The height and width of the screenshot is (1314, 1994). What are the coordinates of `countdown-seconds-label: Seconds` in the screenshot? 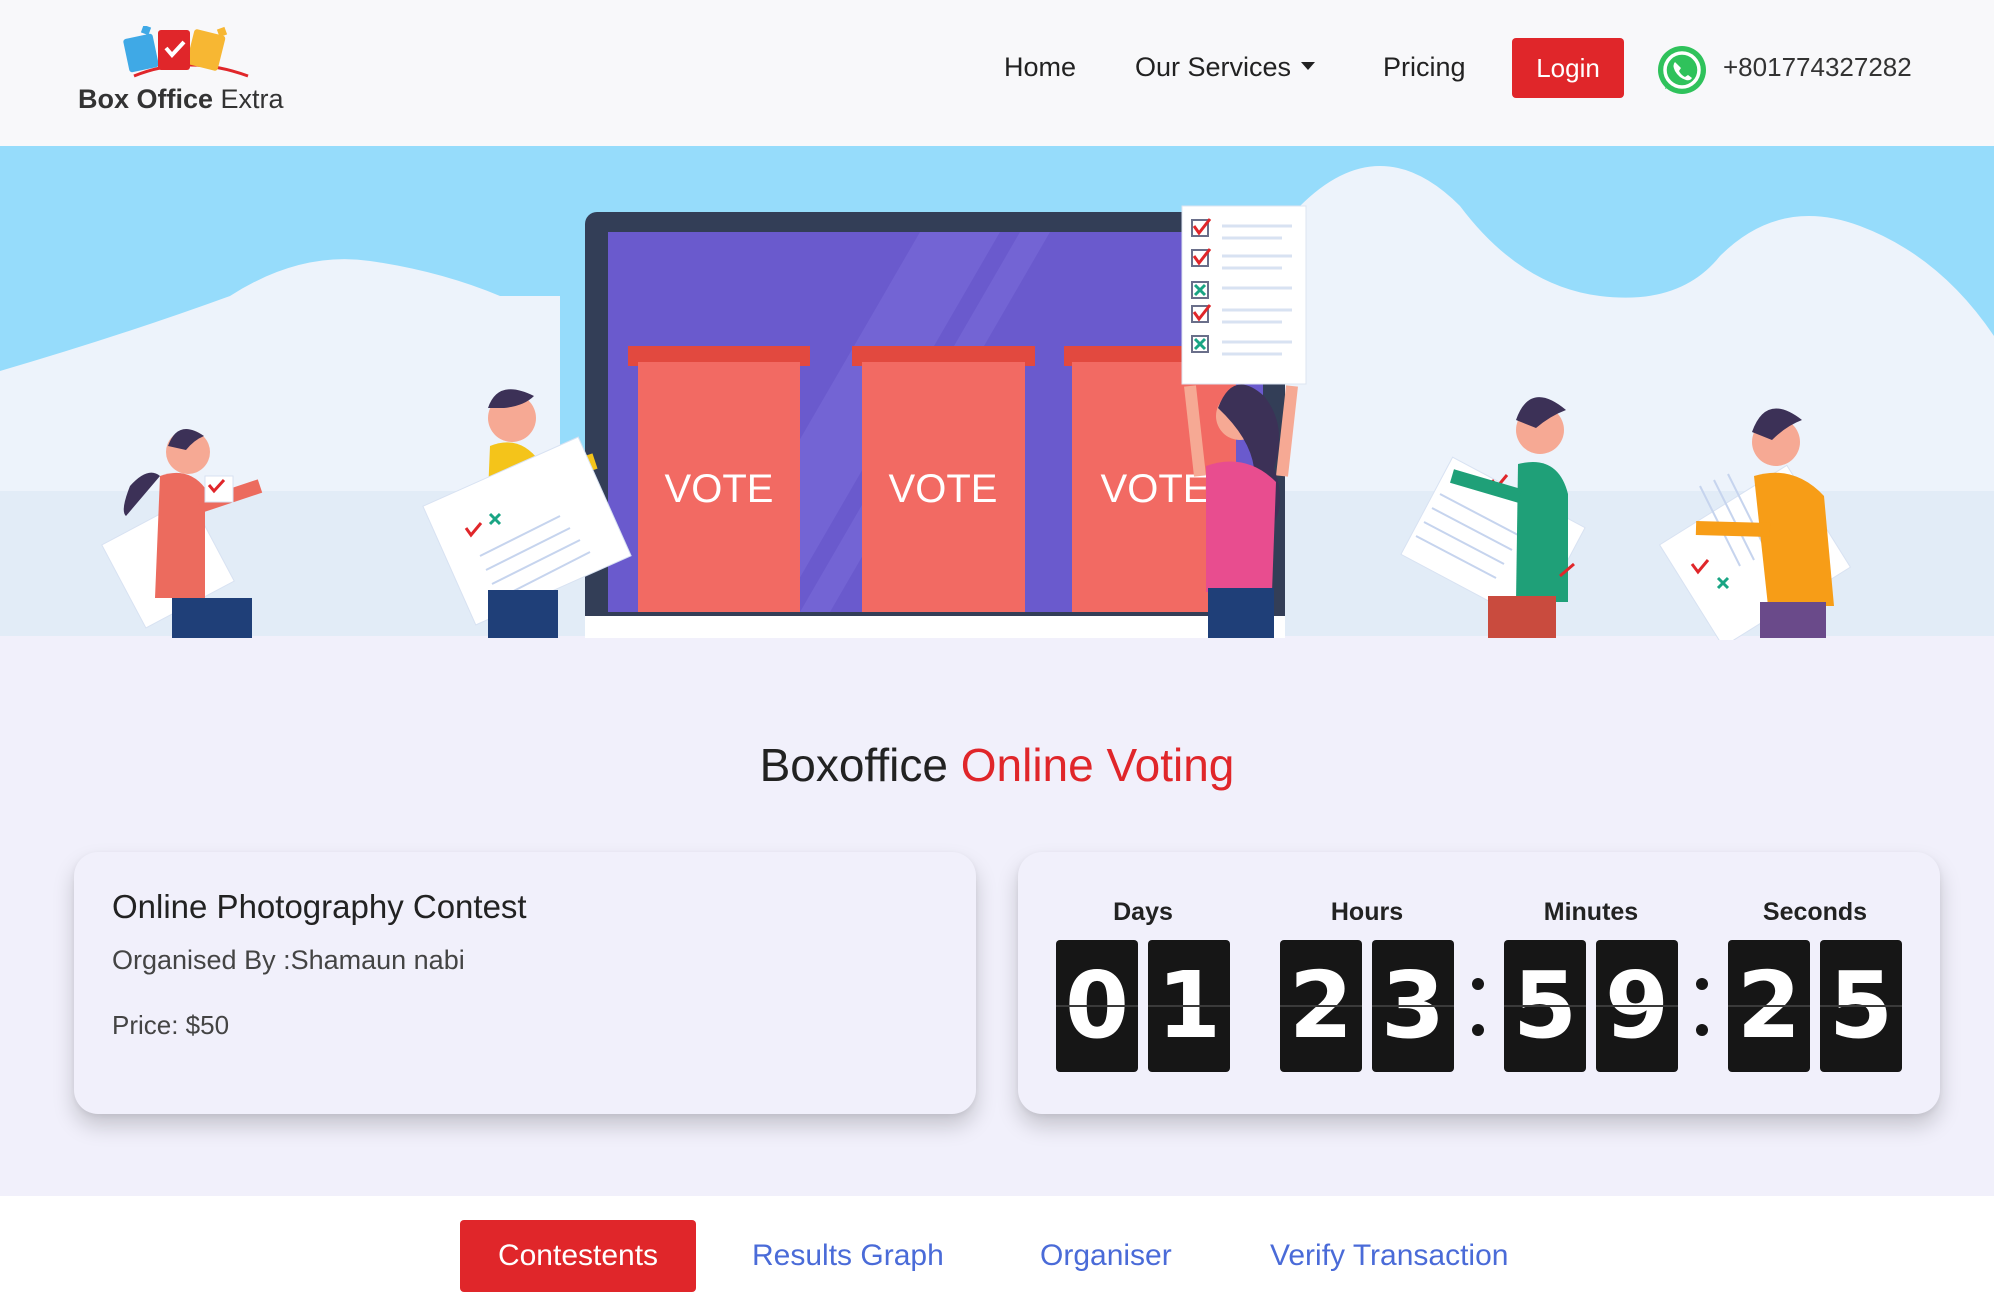 It's located at (1815, 912).